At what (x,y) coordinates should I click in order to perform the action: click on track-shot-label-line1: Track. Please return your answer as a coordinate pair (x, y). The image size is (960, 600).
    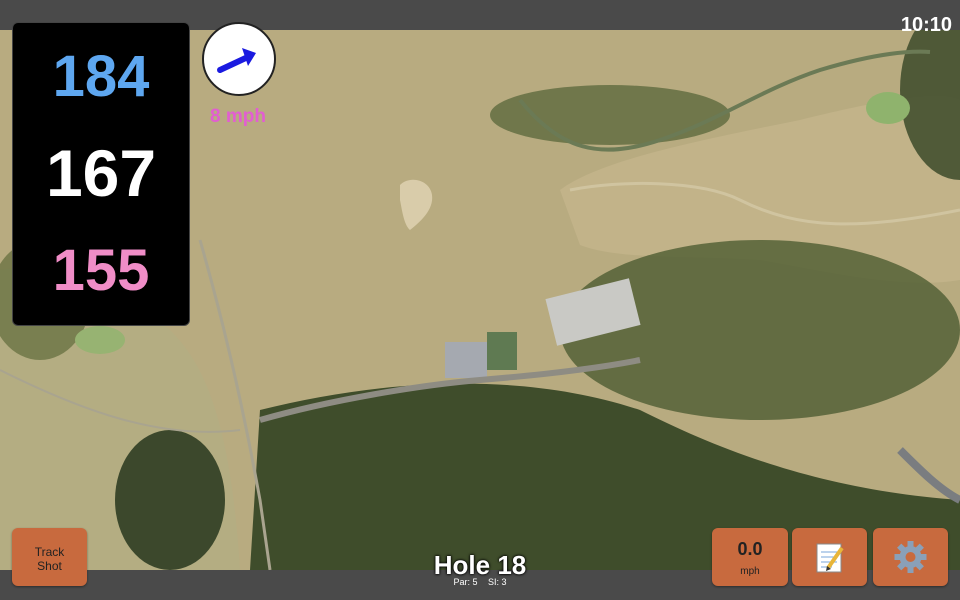
    Looking at the image, I should click on (49, 552).